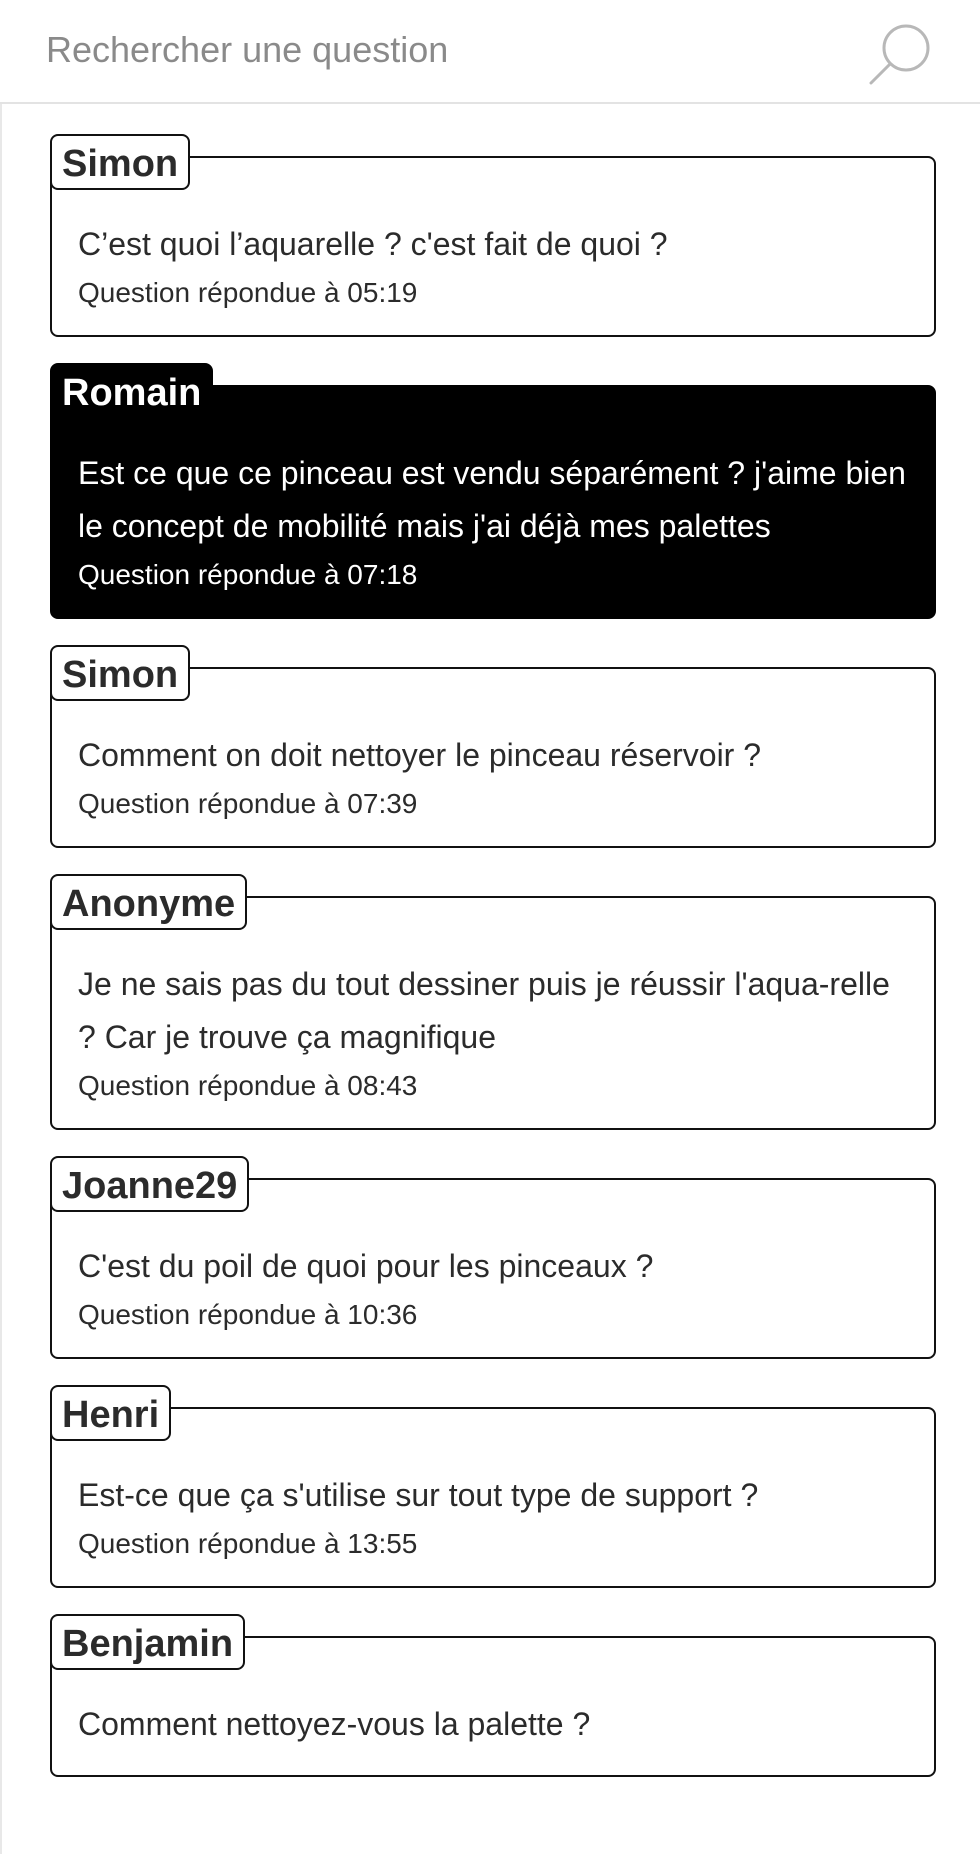  I want to click on search-icon, so click(901, 55).